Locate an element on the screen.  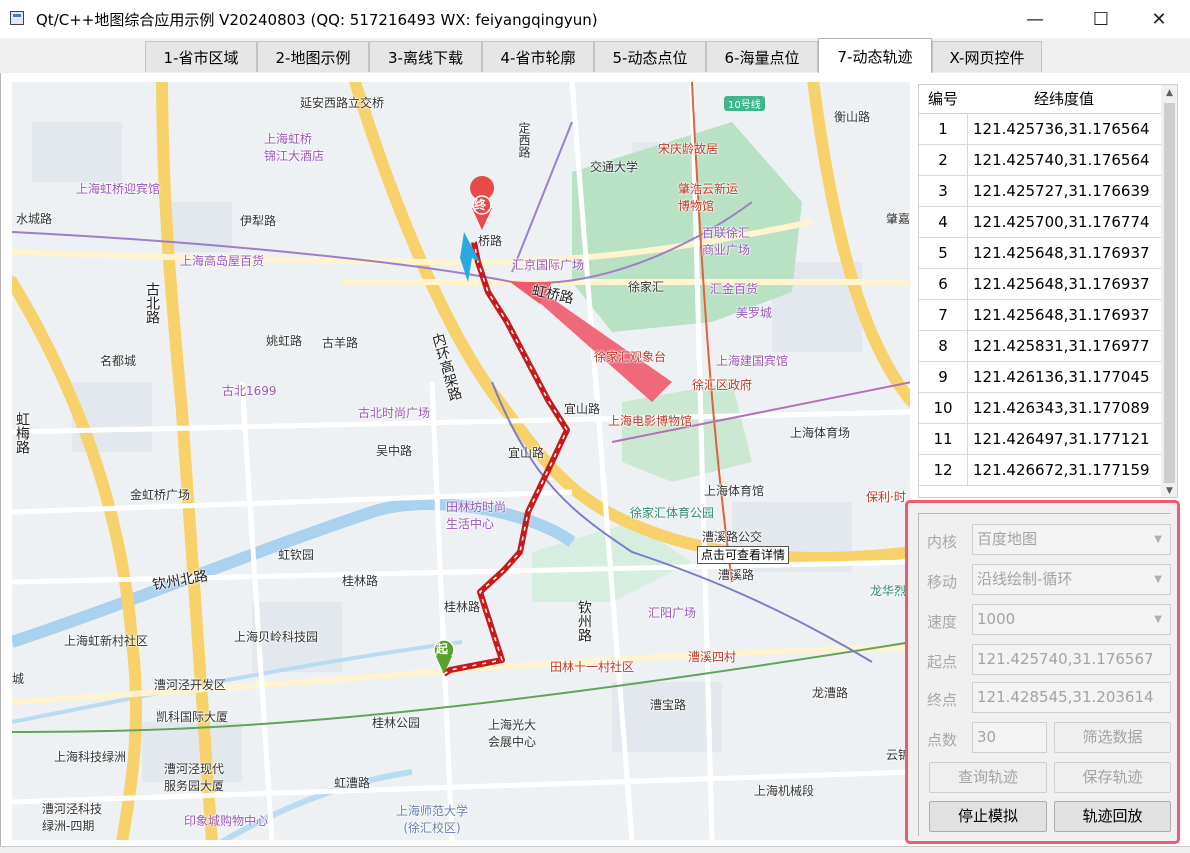
tab-map-example: 2-地图示例 is located at coordinates (313, 56).